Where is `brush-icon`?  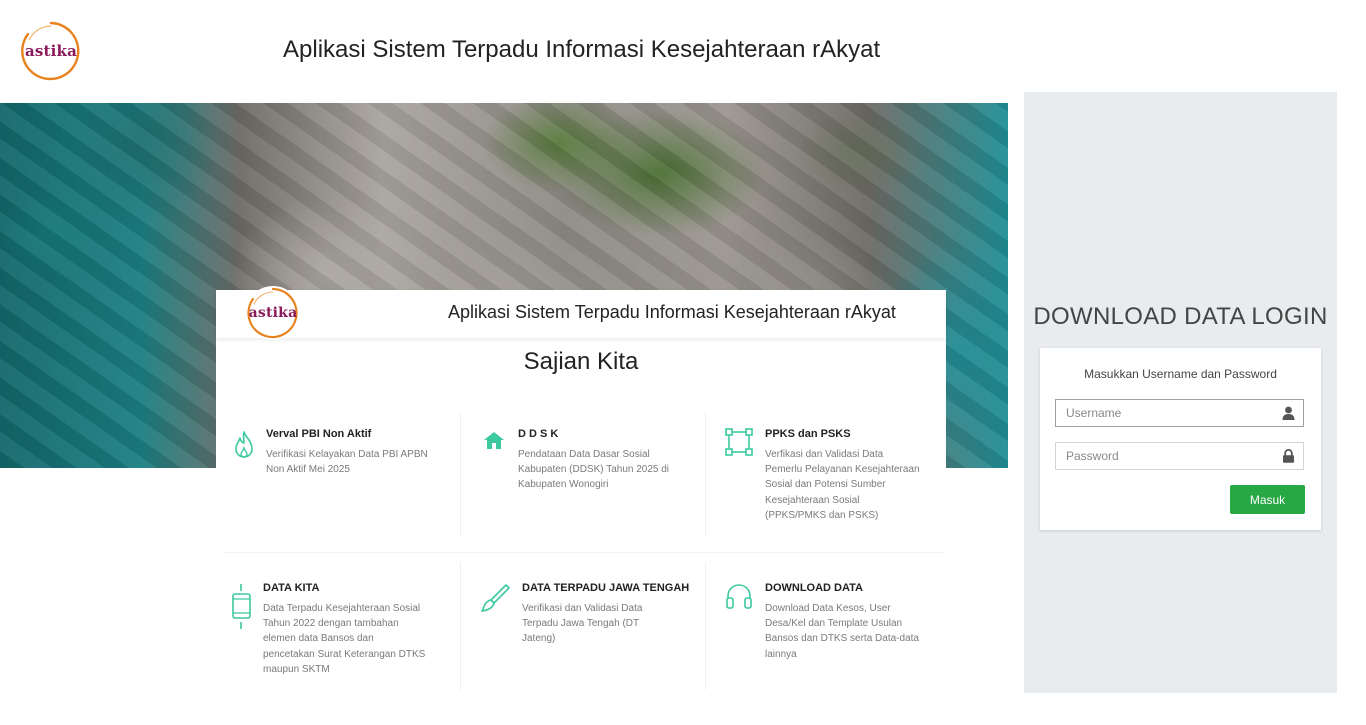
brush-icon is located at coordinates (495, 598).